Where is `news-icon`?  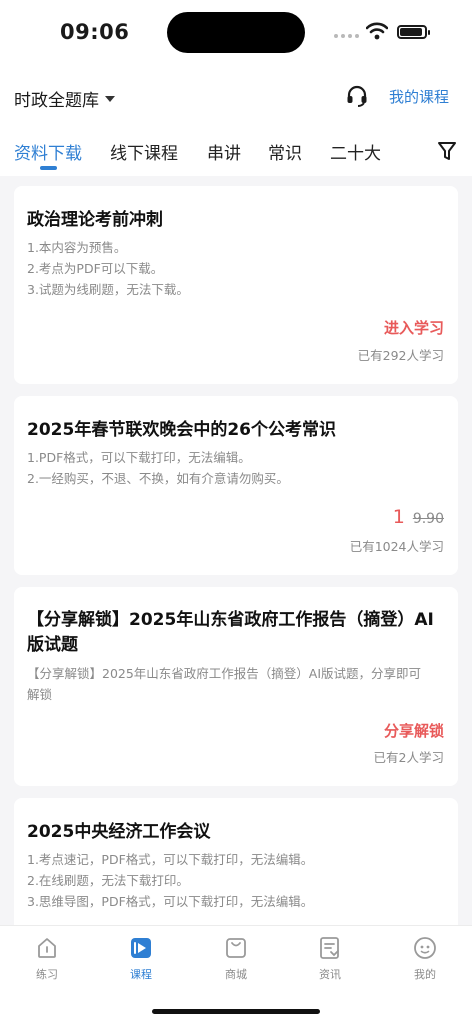 news-icon is located at coordinates (329, 948).